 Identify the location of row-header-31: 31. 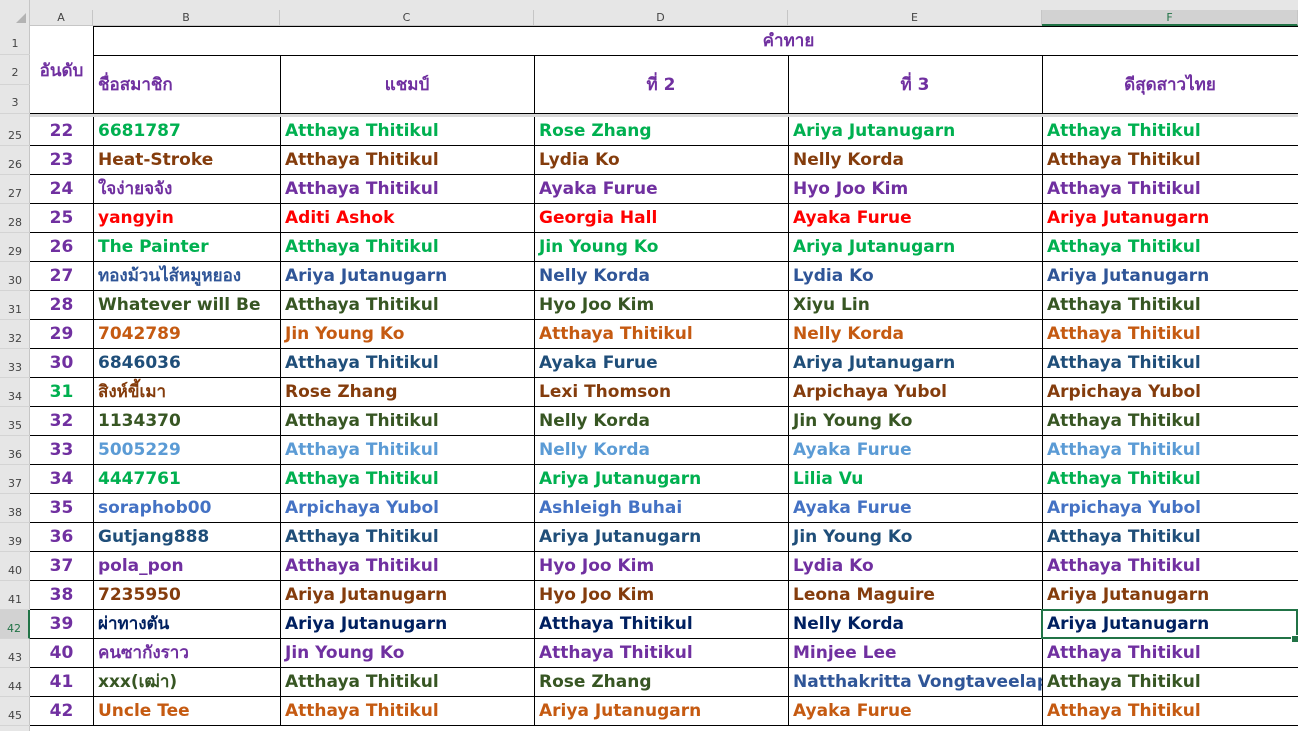
(15, 305).